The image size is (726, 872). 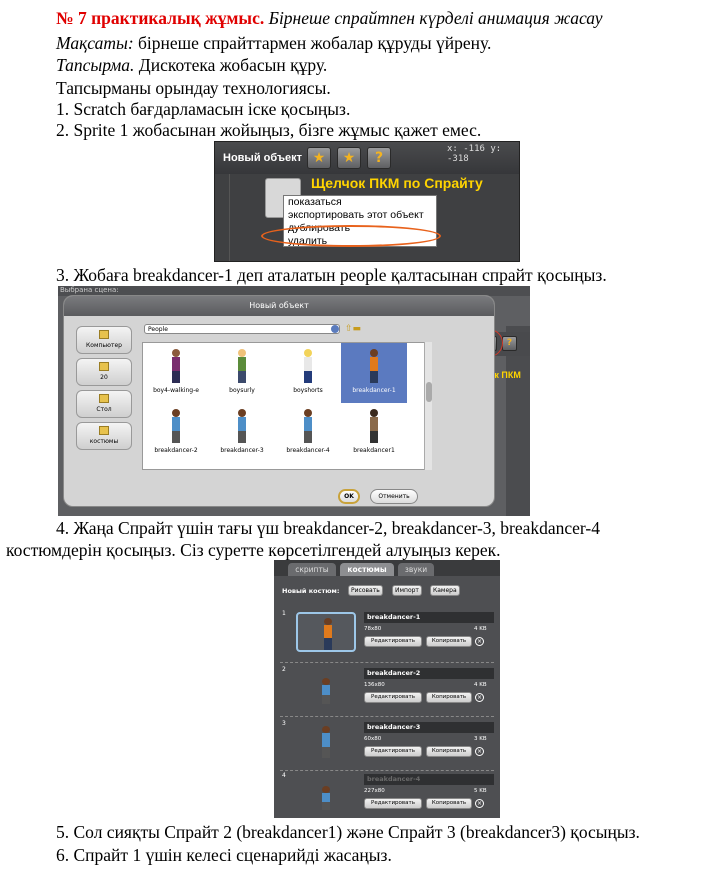 I want to click on sprite-item: breakdancer-2, so click(x=176, y=433).